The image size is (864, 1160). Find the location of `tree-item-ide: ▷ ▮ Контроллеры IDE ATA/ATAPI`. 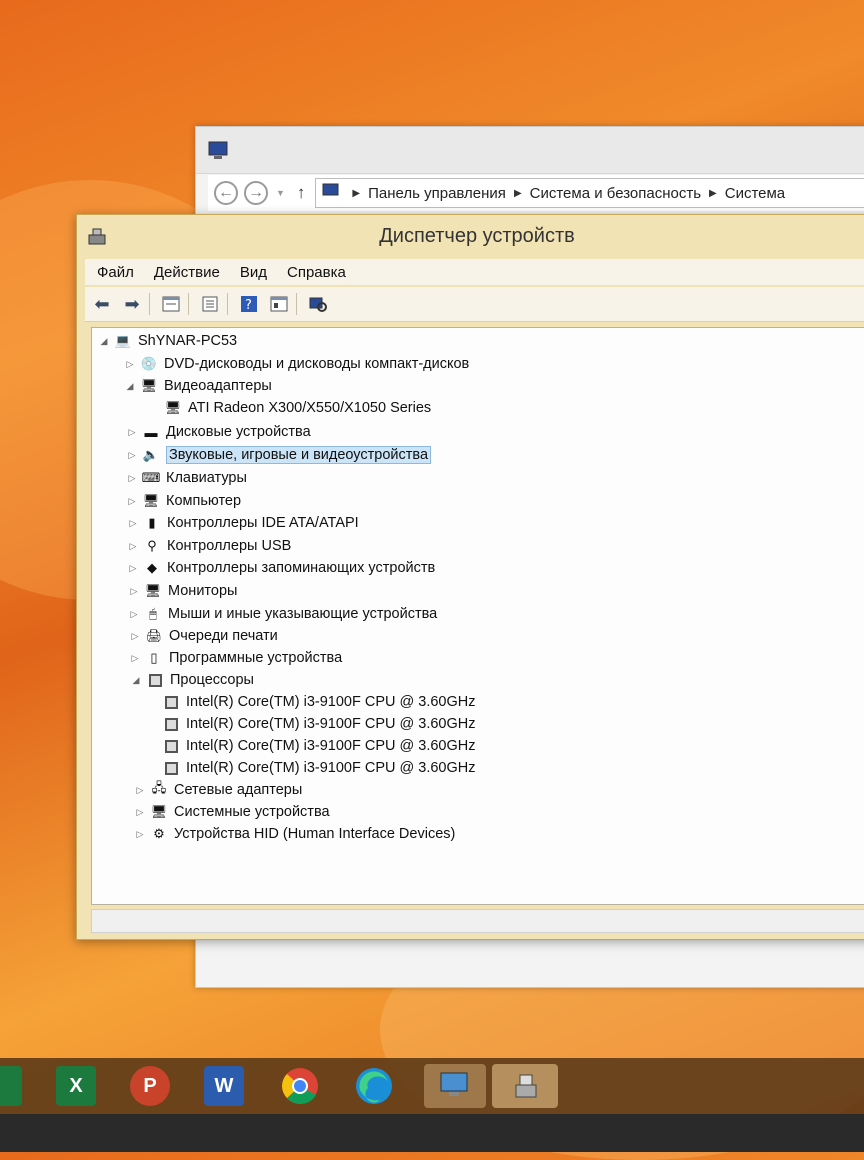

tree-item-ide: ▷ ▮ Контроллеры IDE ATA/ATAPI is located at coordinates (243, 523).